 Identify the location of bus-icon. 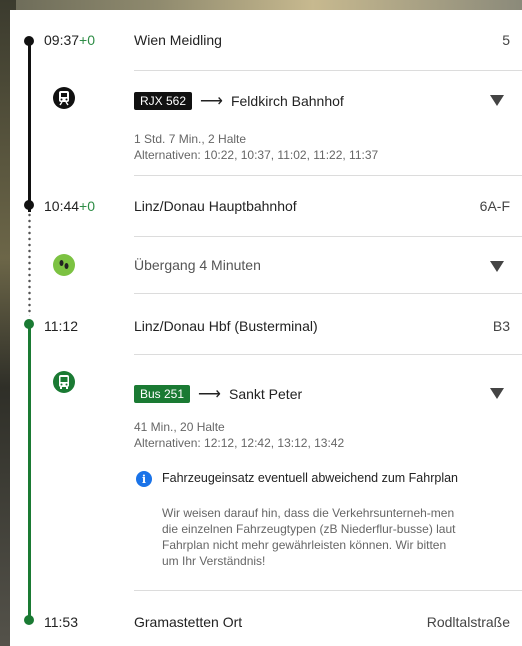
(64, 382).